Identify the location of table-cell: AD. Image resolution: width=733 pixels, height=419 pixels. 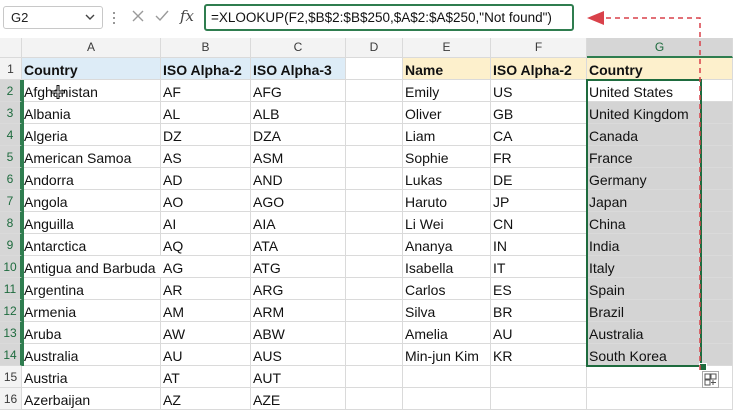
(206, 179).